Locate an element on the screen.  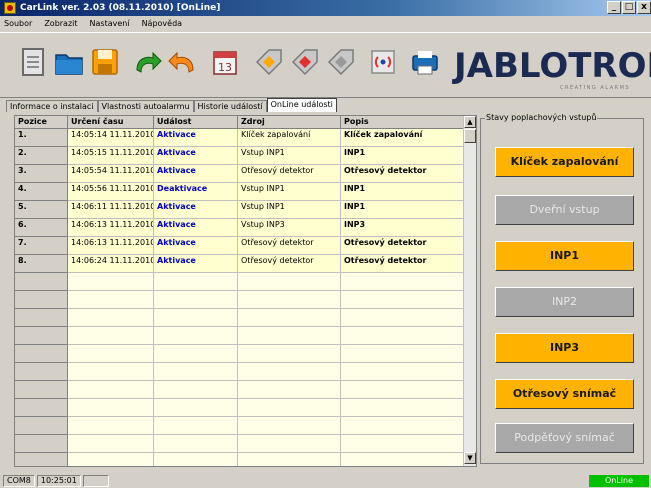
logo-subtitle: CREATING ALARMS is located at coordinates (595, 88).